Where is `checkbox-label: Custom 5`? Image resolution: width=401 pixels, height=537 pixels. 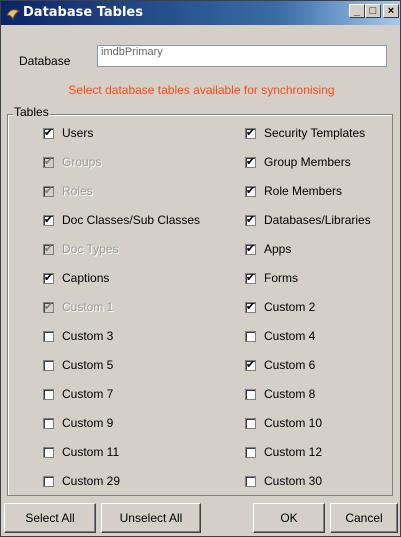
checkbox-label: Custom 5 is located at coordinates (88, 365).